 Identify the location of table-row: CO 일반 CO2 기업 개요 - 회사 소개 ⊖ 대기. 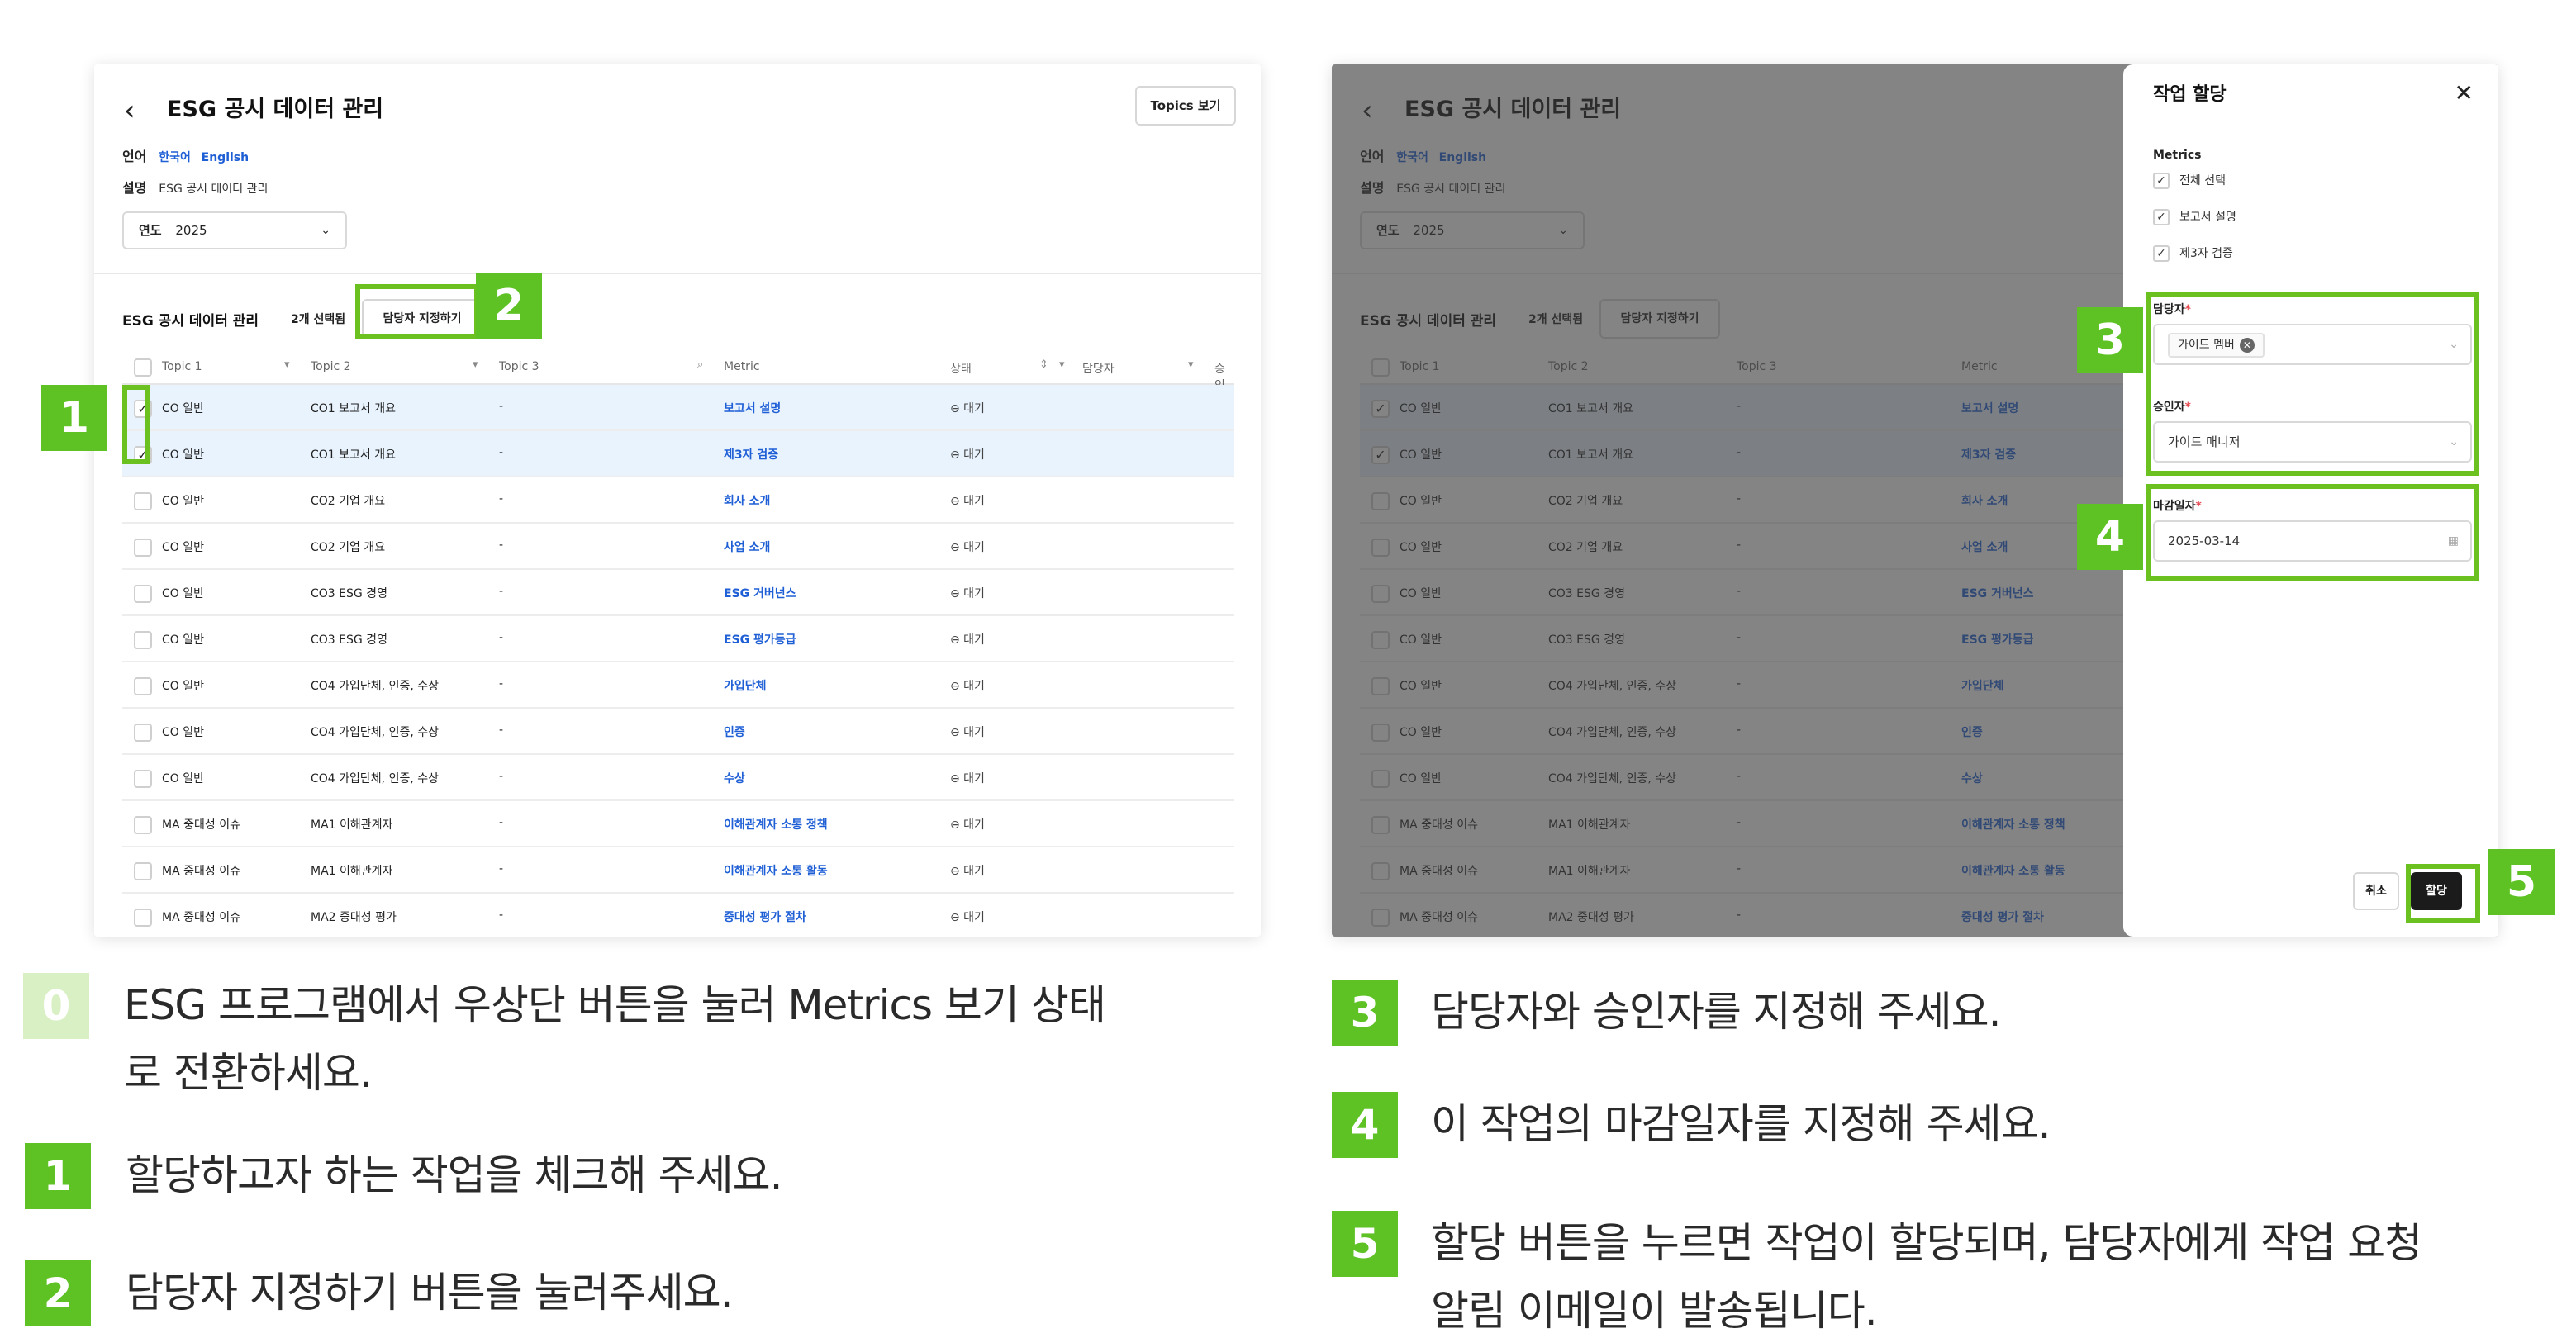
(678, 500).